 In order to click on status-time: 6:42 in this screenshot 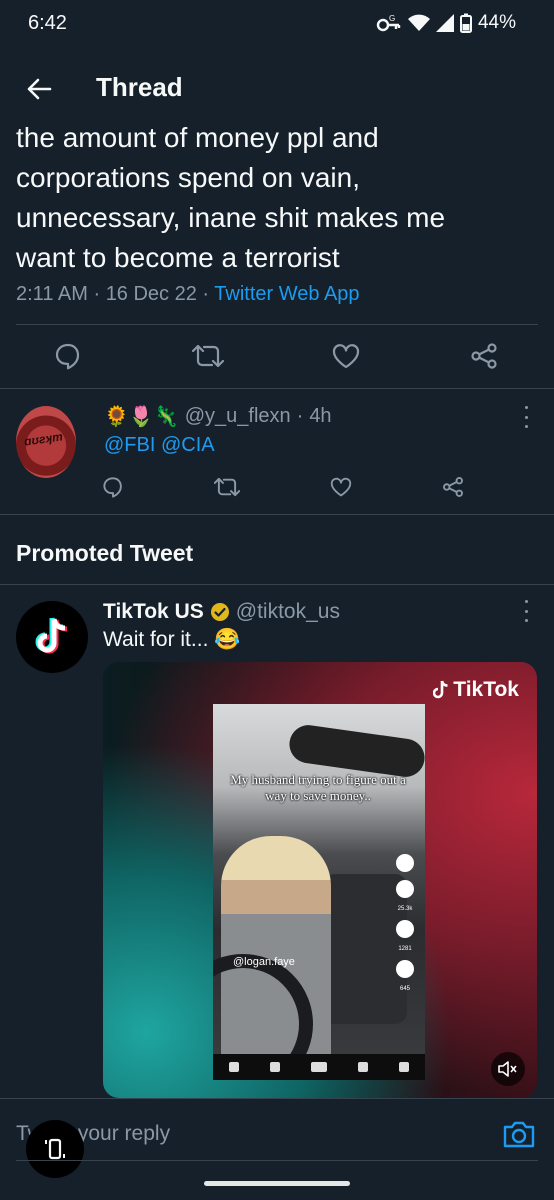, I will do `click(47, 23)`.